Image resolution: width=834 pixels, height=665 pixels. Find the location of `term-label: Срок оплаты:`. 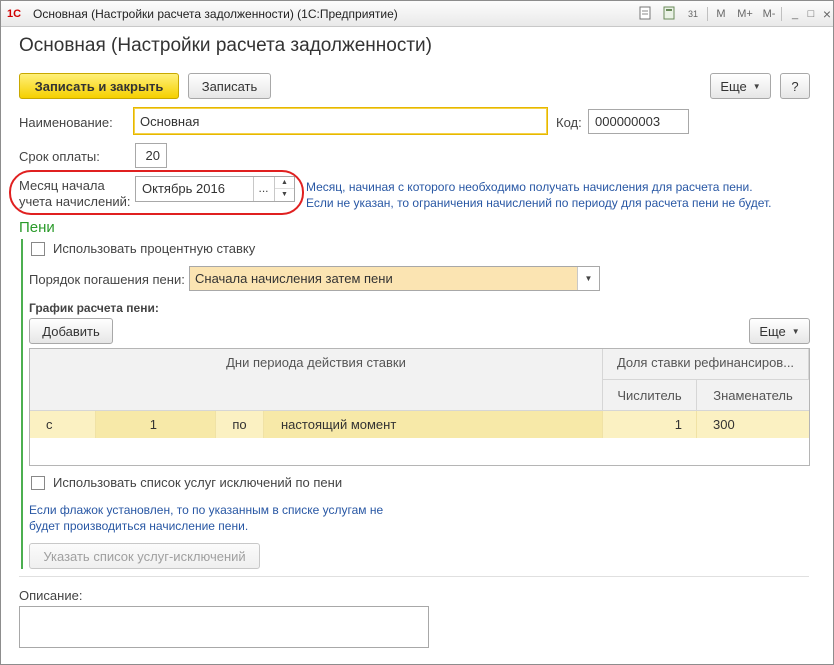

term-label: Срок оплаты: is located at coordinates (59, 156).